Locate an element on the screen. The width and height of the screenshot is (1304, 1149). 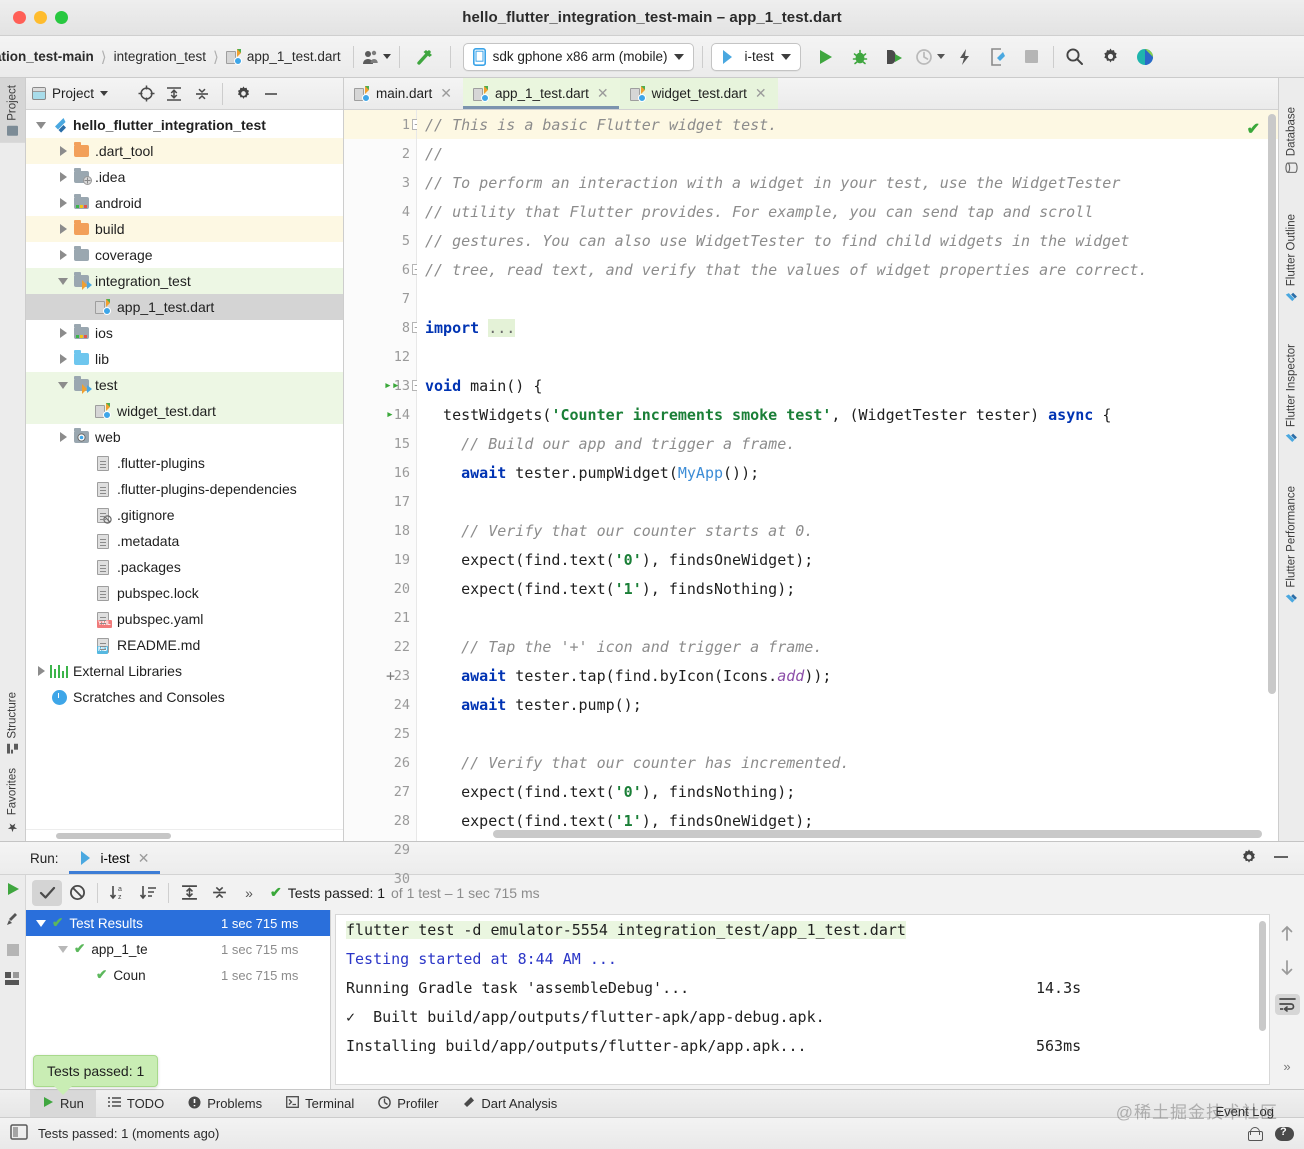
soft-wrap-icon is located at coordinates (1287, 1004).